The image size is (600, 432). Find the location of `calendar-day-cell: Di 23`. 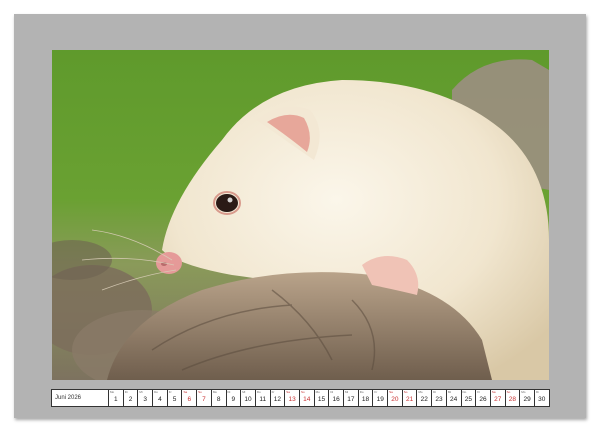

calendar-day-cell: Di 23 is located at coordinates (439, 398).